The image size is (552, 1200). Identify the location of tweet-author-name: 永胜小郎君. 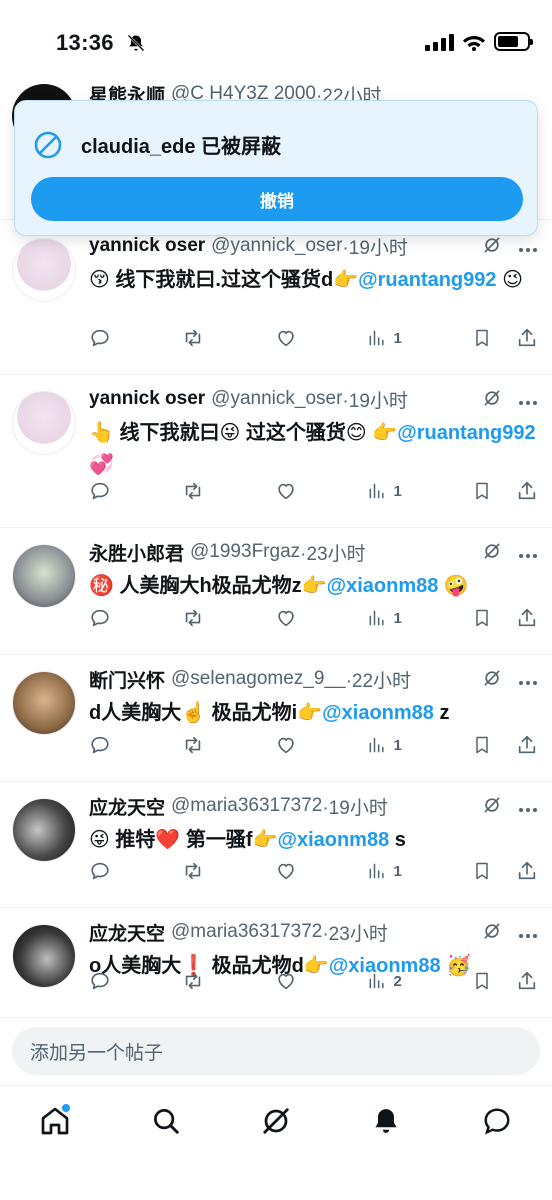
(136, 552).